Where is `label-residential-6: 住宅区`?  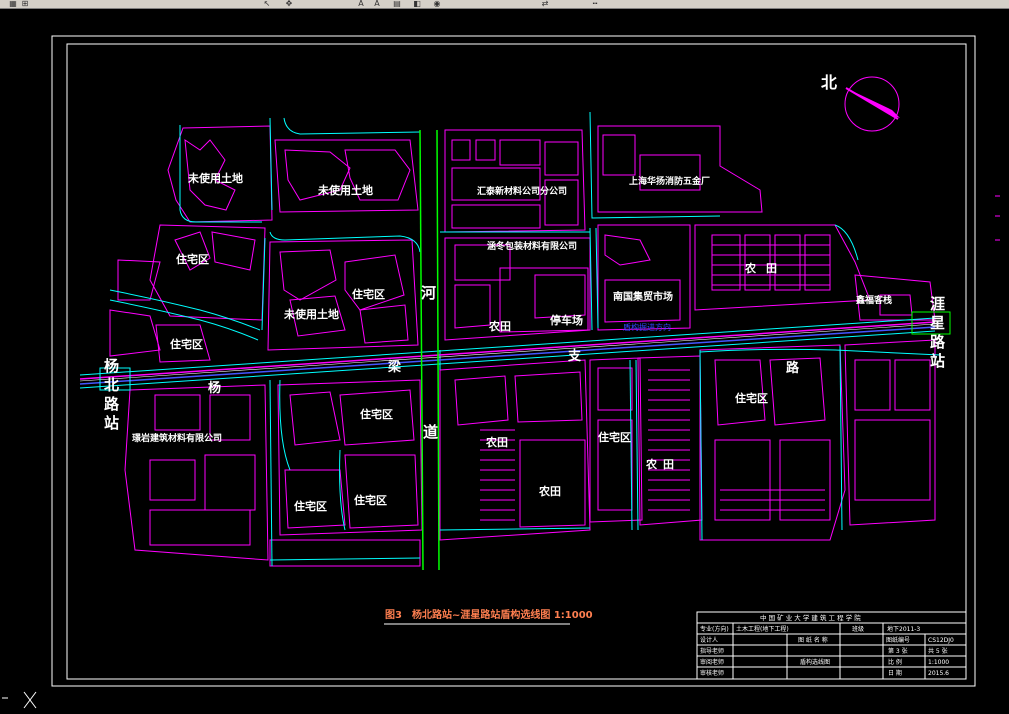
label-residential-6: 住宅区 is located at coordinates (751, 398).